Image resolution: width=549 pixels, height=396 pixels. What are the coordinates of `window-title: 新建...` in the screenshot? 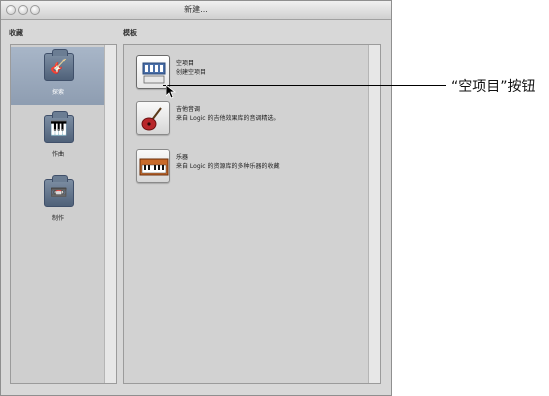 It's located at (196, 9).